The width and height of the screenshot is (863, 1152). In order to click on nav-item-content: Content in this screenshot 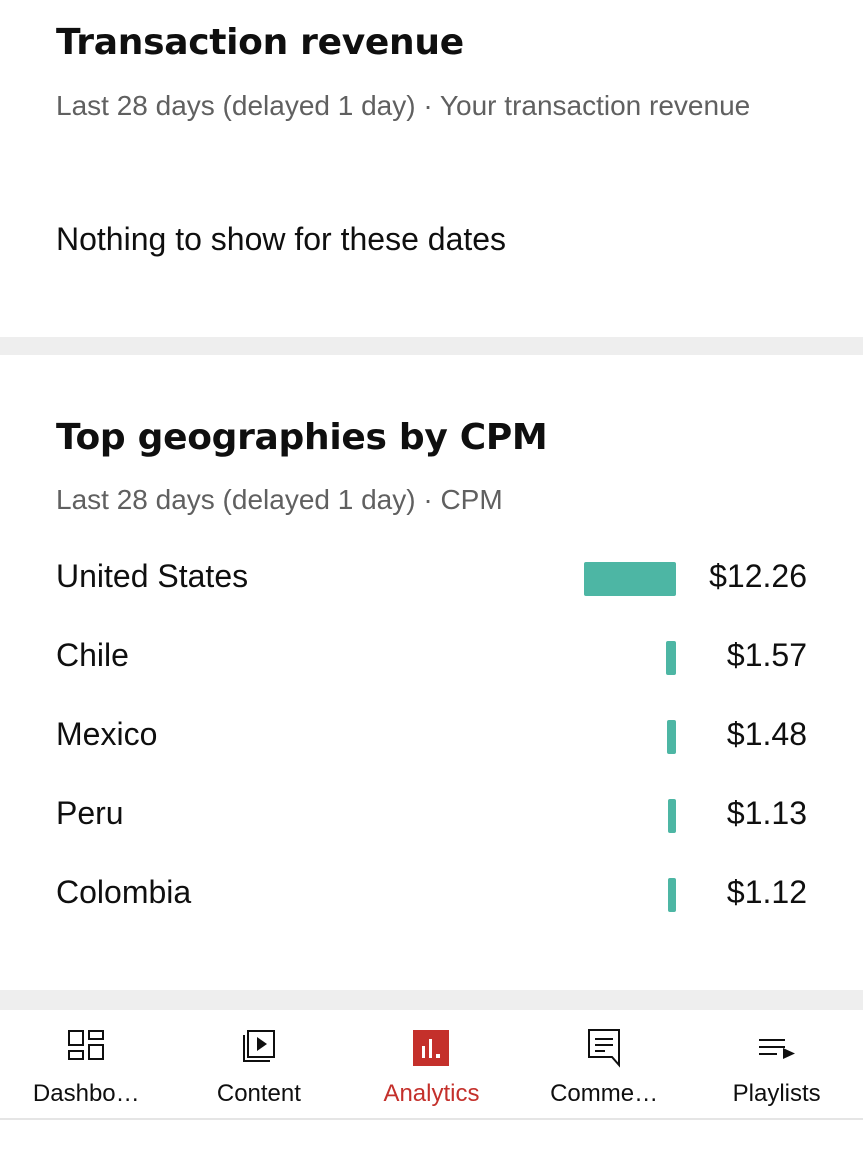, I will do `click(259, 1064)`.